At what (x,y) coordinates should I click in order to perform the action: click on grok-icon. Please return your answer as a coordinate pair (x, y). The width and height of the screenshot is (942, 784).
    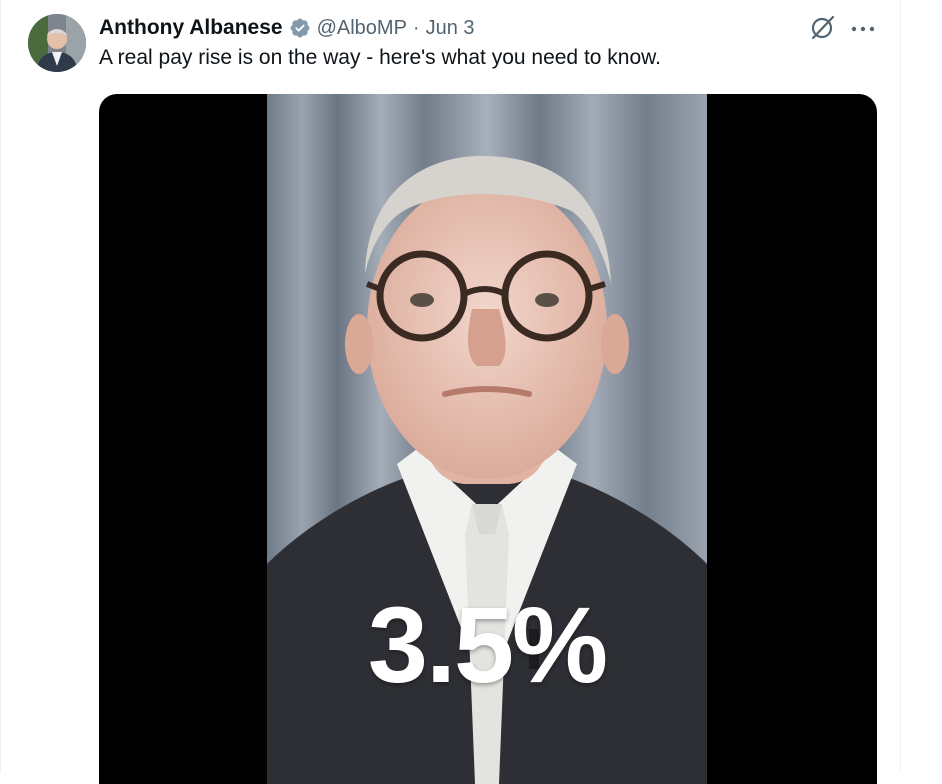
    Looking at the image, I should click on (823, 29).